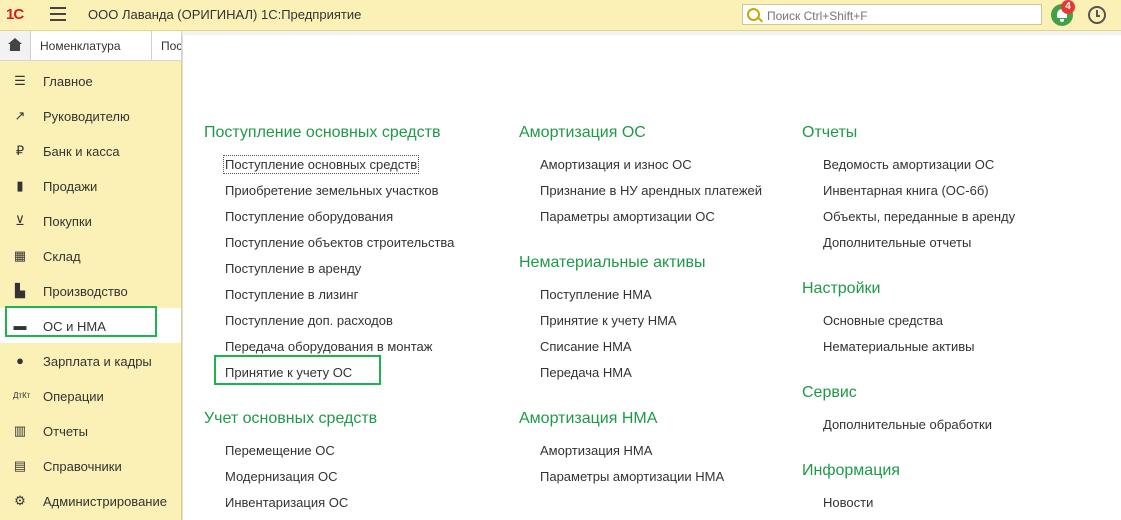 The height and width of the screenshot is (520, 1121). What do you see at coordinates (20, 80) in the screenshot?
I see `menu-icon: ☰` at bounding box center [20, 80].